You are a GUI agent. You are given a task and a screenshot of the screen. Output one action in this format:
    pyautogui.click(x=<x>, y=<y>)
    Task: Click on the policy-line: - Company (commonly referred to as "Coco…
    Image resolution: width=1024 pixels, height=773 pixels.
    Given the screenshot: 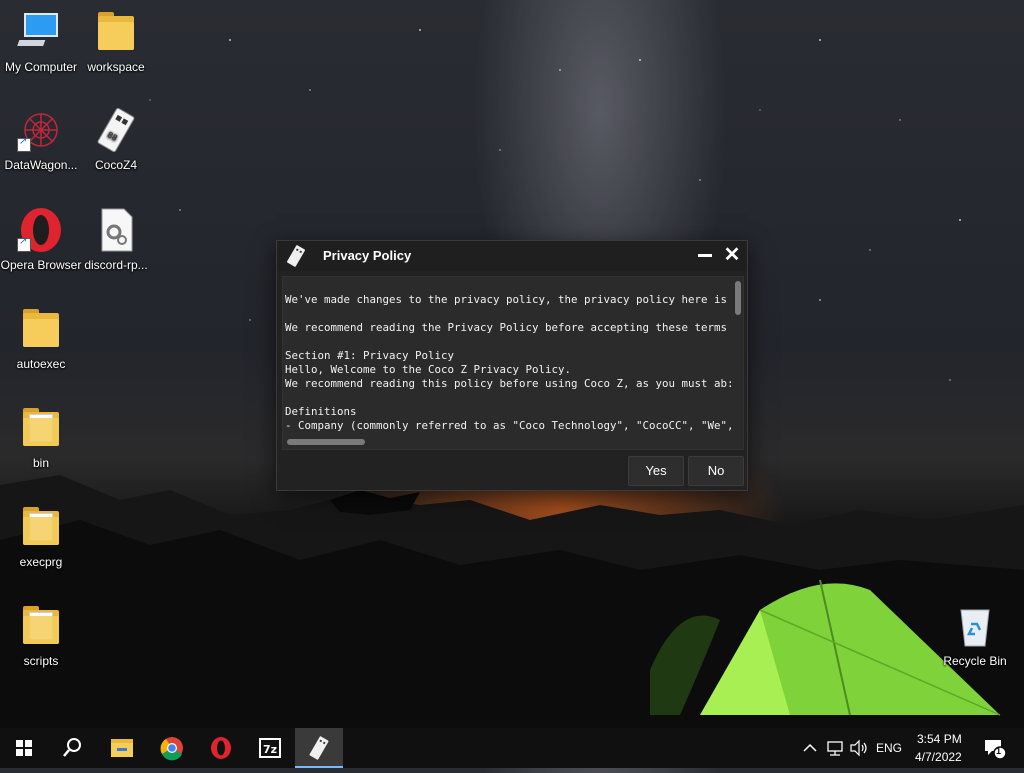 What is the action you would take?
    pyautogui.click(x=509, y=425)
    